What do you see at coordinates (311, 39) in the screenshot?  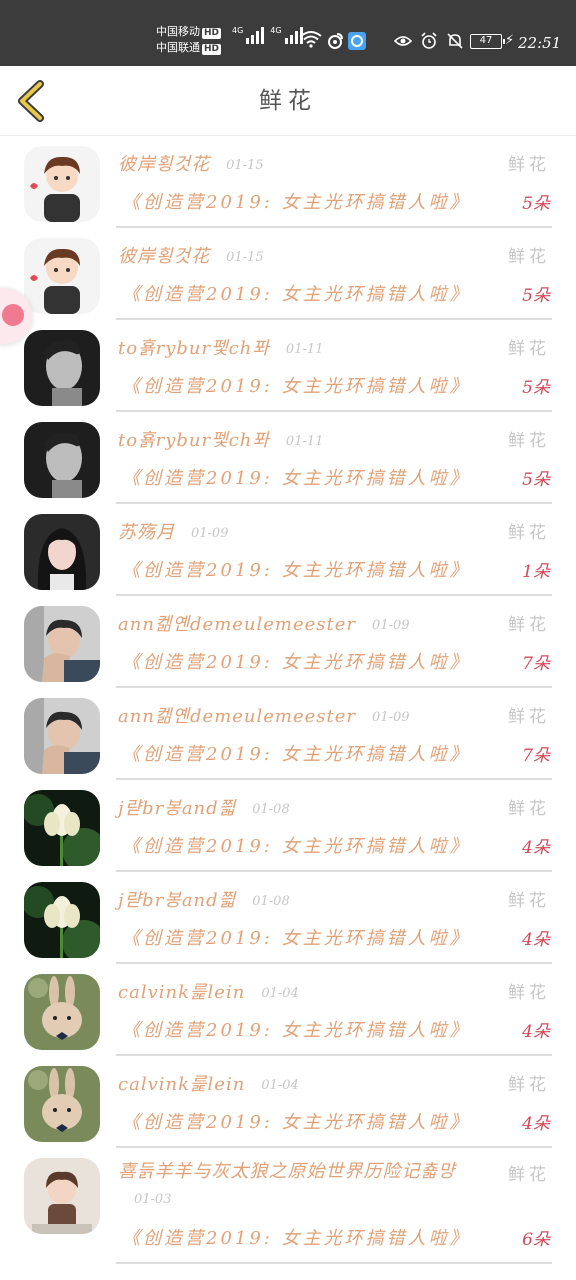 I see `wifi-icon` at bounding box center [311, 39].